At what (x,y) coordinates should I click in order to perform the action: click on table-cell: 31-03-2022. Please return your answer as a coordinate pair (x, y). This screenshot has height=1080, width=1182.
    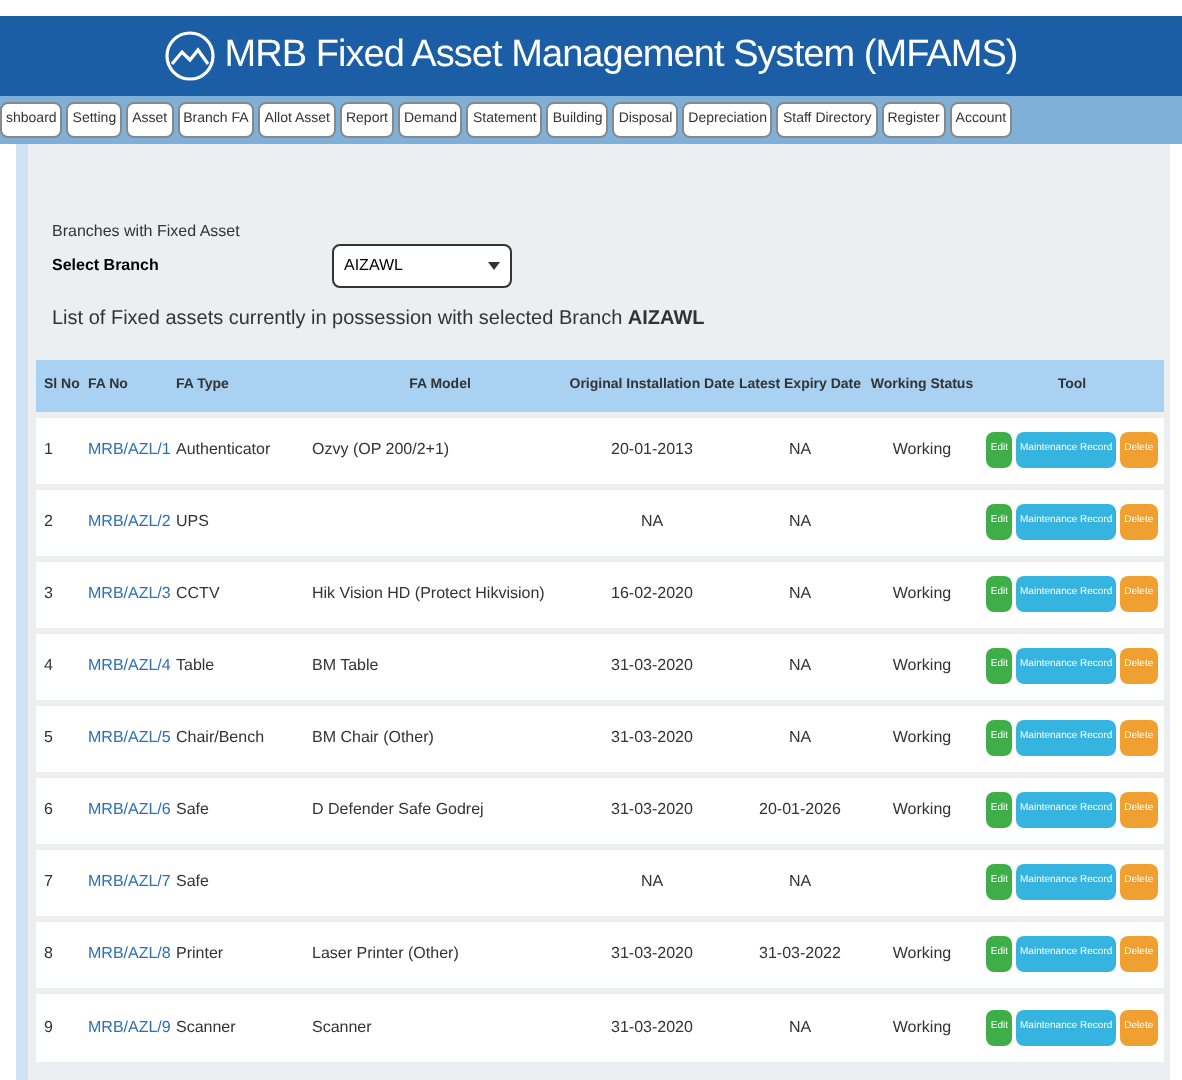
    Looking at the image, I should click on (800, 953).